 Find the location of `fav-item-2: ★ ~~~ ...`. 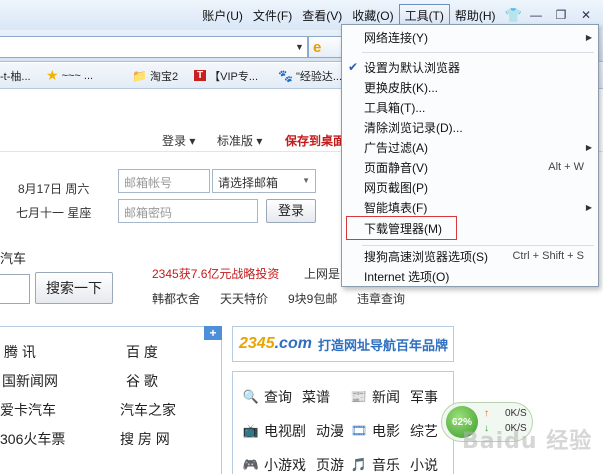

fav-item-2: ★ ~~~ ... is located at coordinates (69, 75).